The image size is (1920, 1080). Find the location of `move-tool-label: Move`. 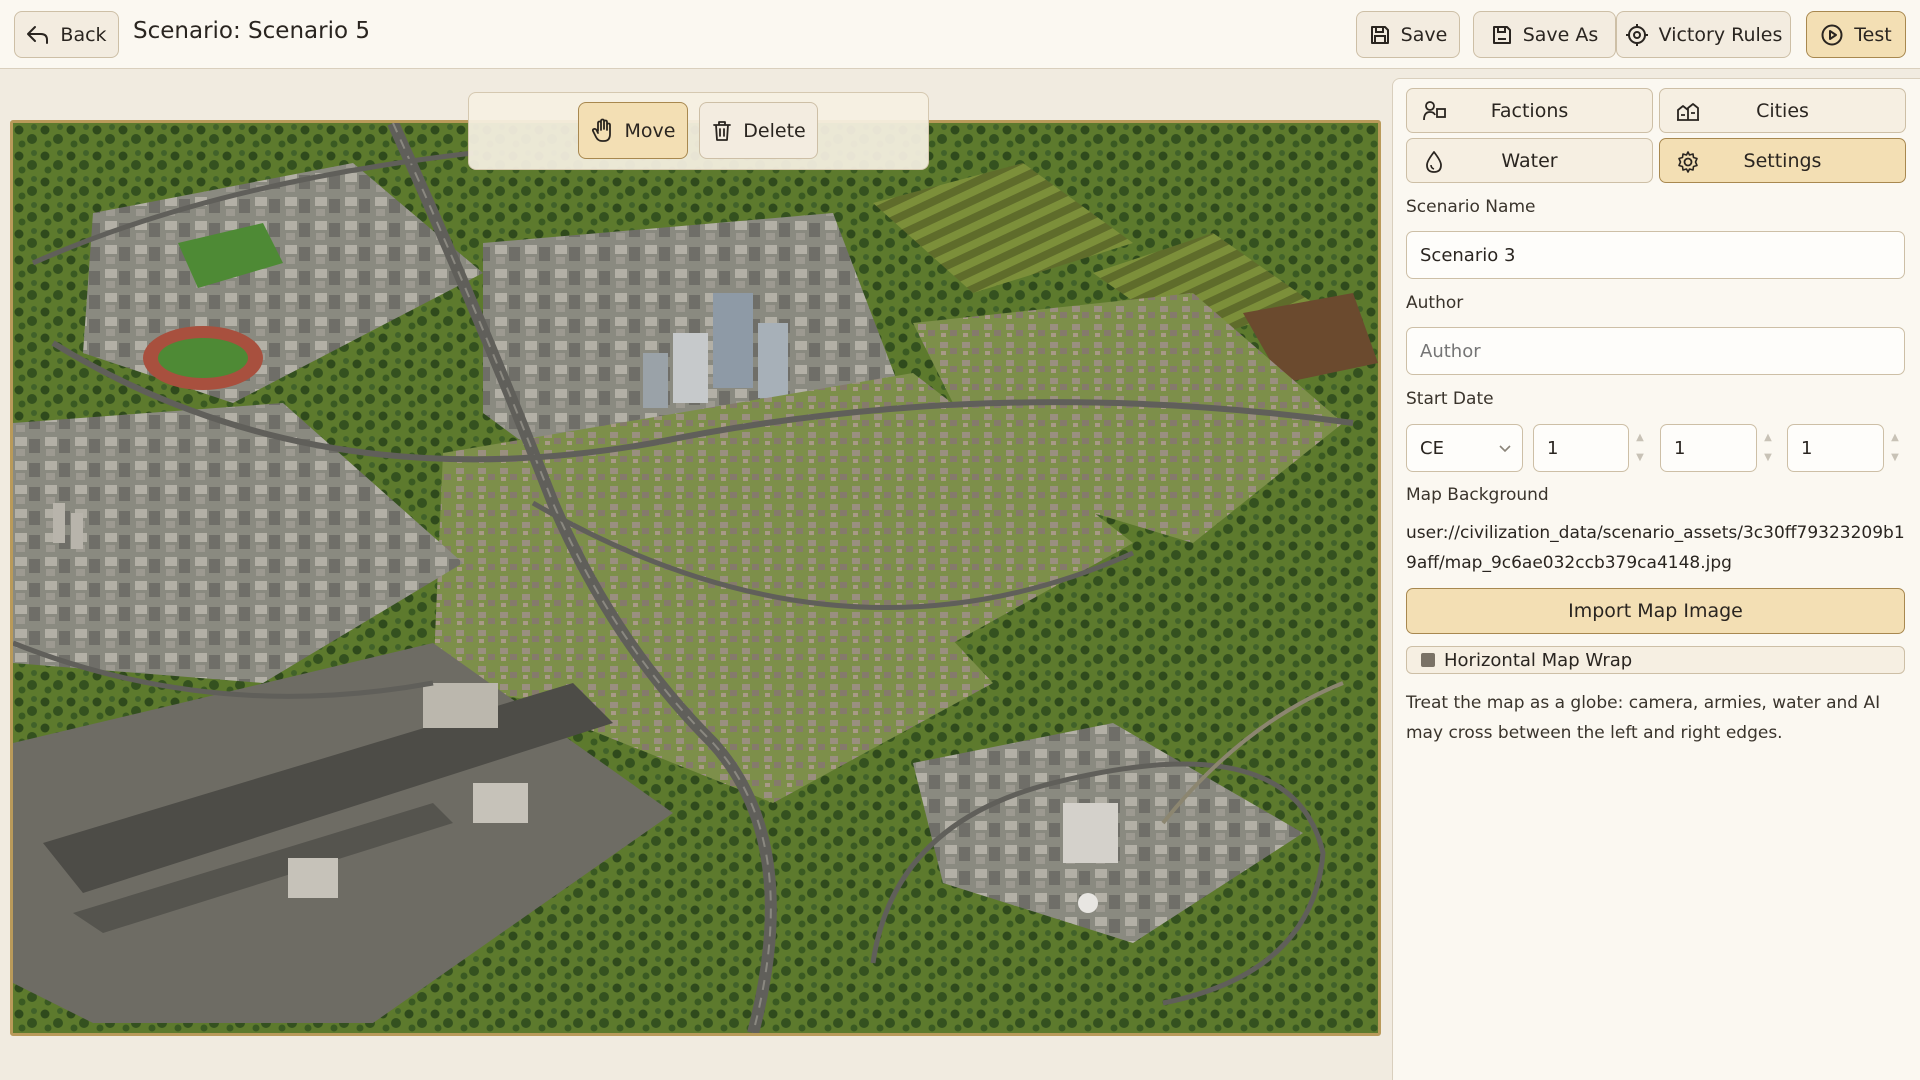

move-tool-label: Move is located at coordinates (650, 130).